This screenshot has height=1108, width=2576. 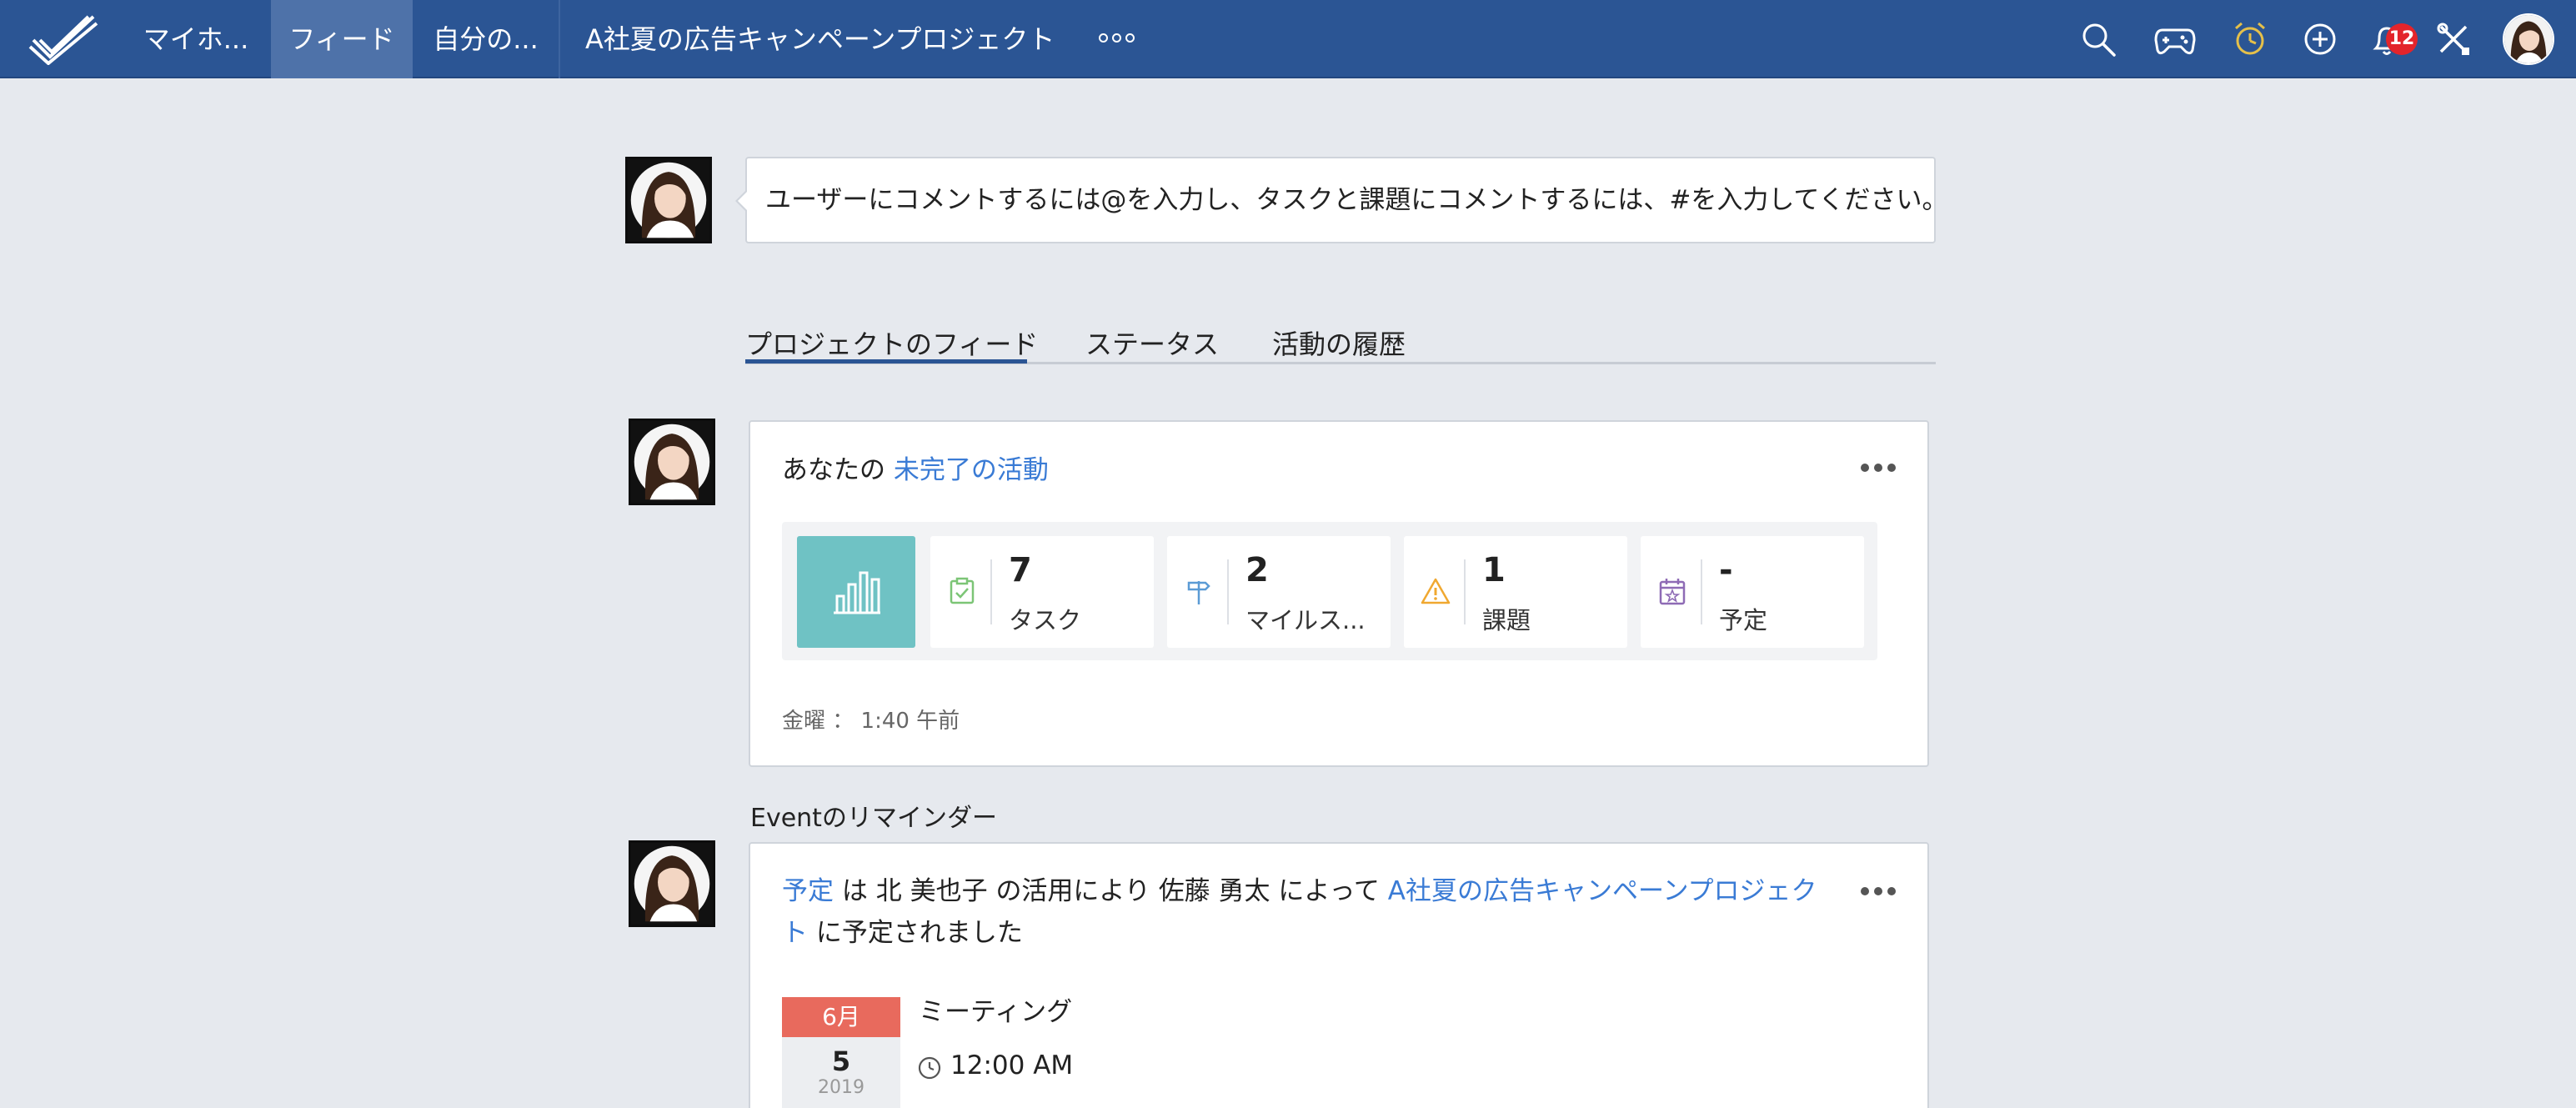 I want to click on tab-status: ステータス, so click(x=1152, y=342).